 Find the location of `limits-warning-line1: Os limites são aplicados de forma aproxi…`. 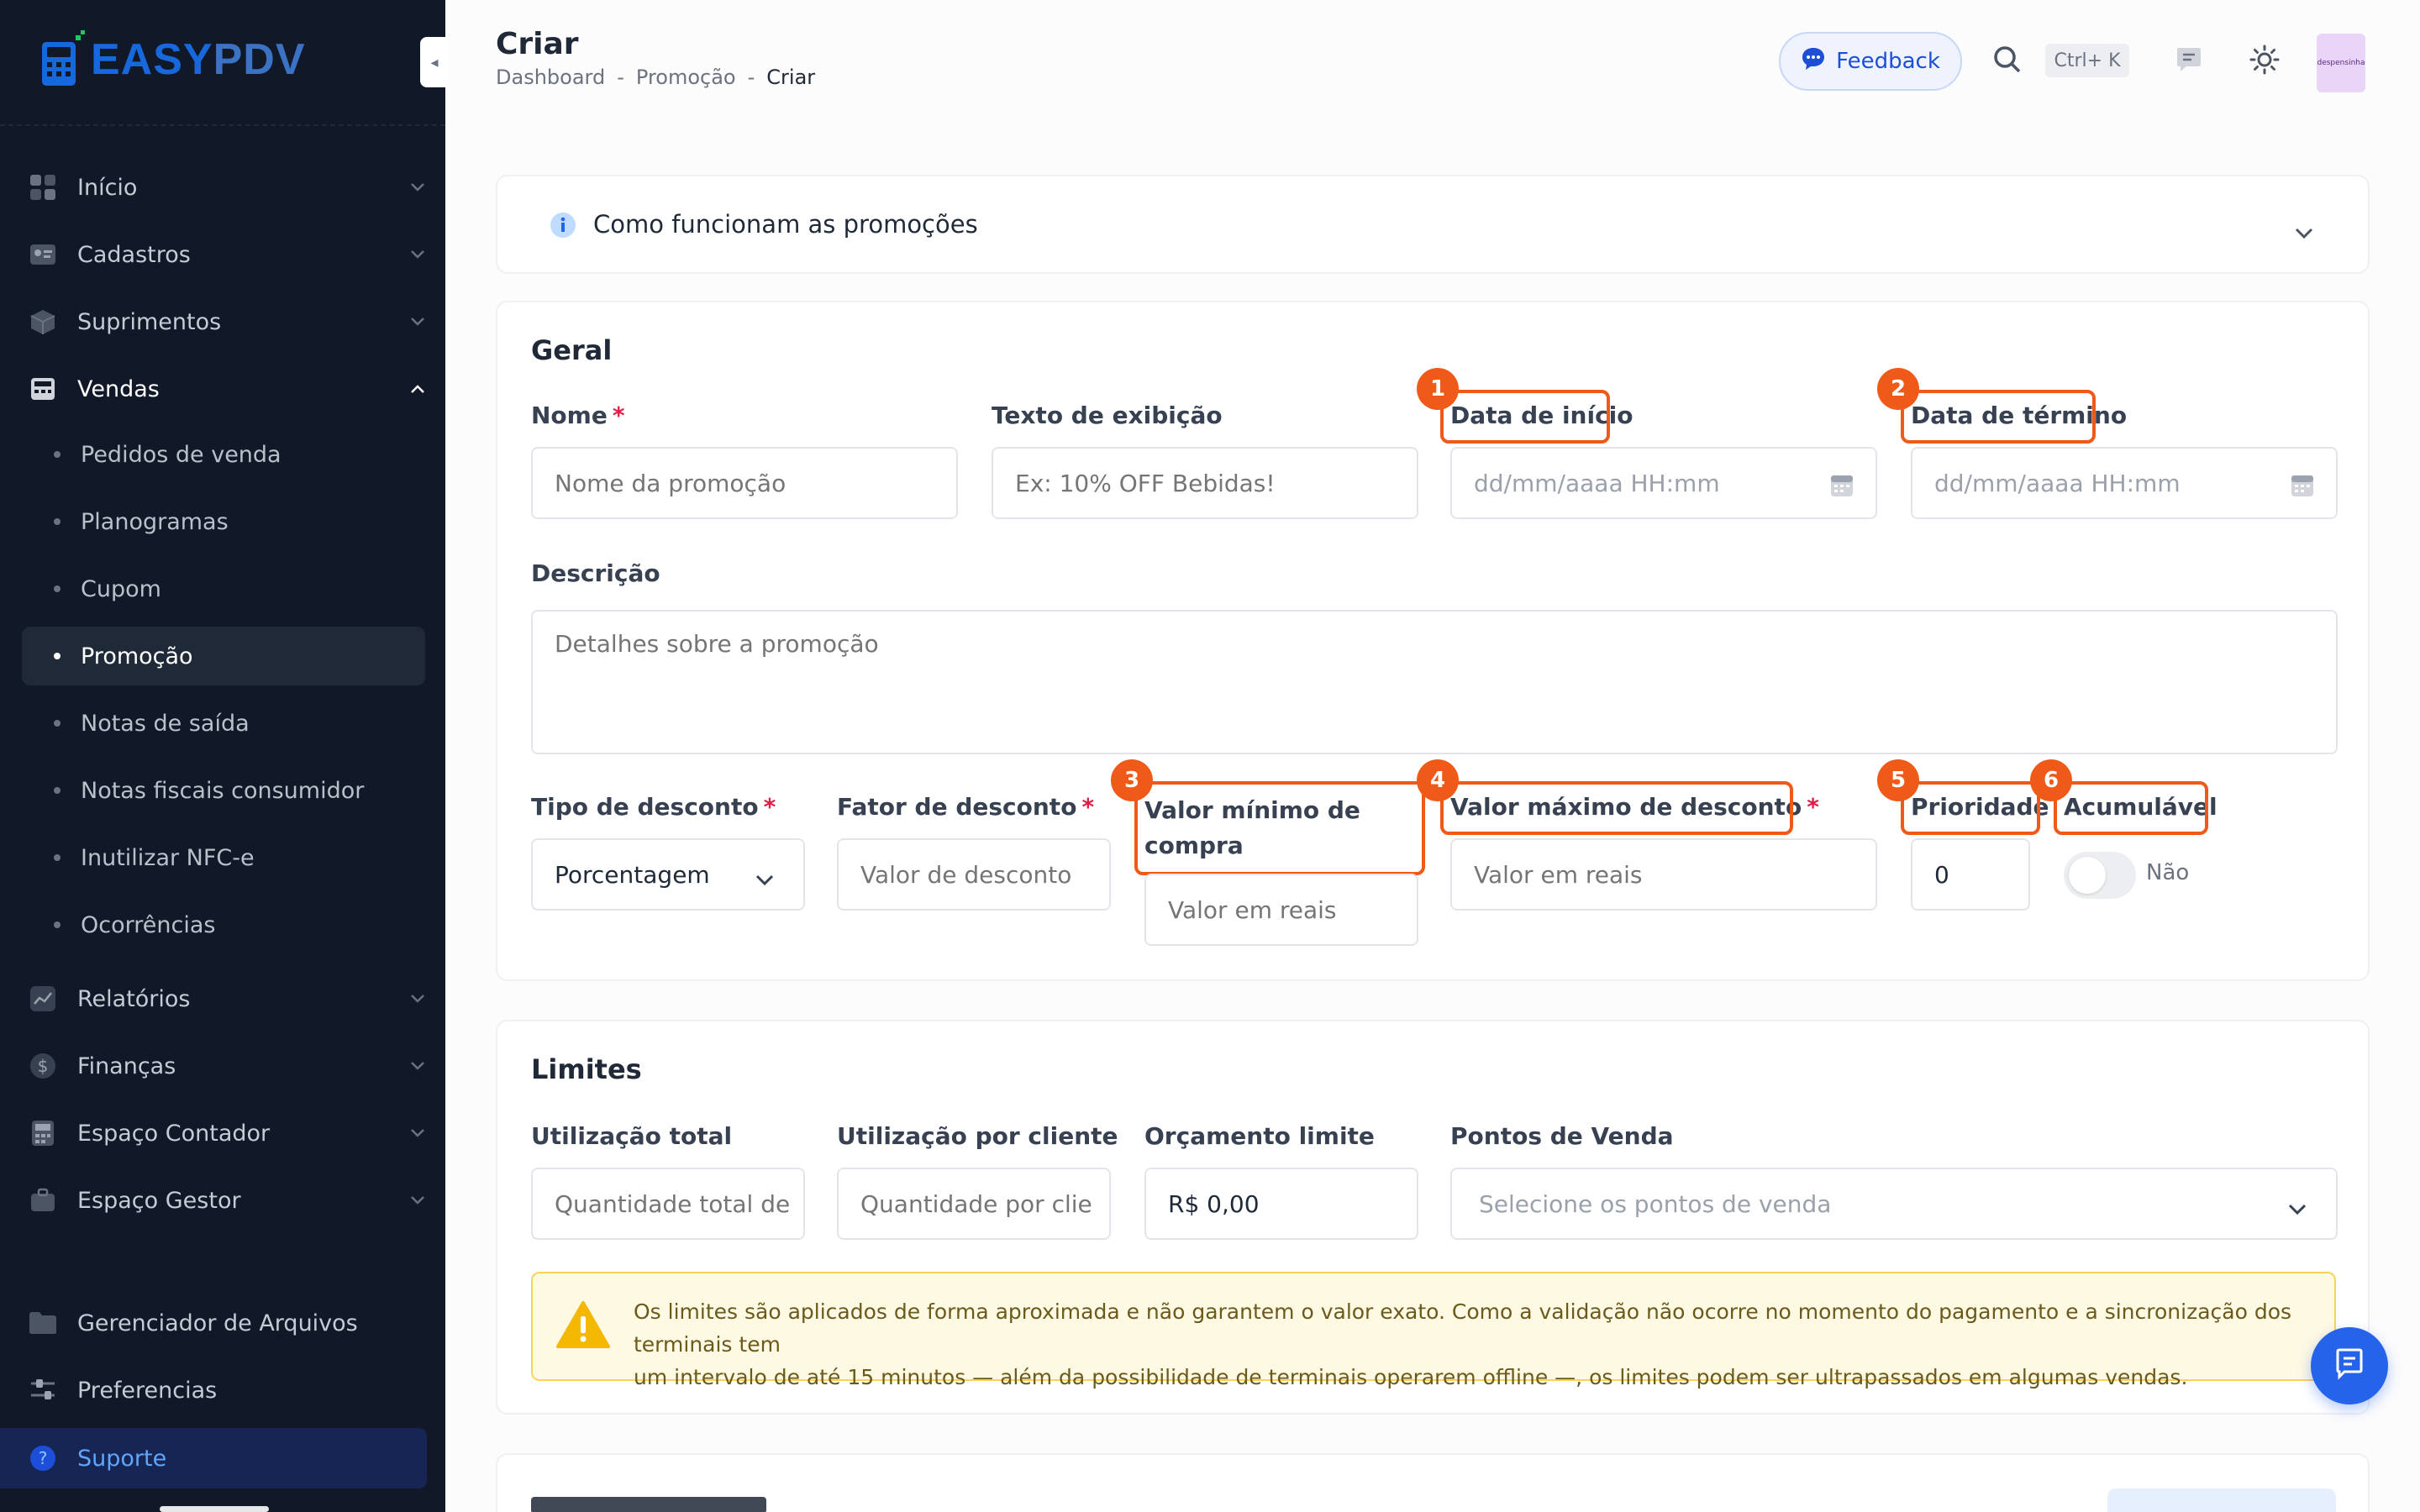

limits-warning-line1: Os limites são aplicados de forma aproxi… is located at coordinates (1463, 1328).